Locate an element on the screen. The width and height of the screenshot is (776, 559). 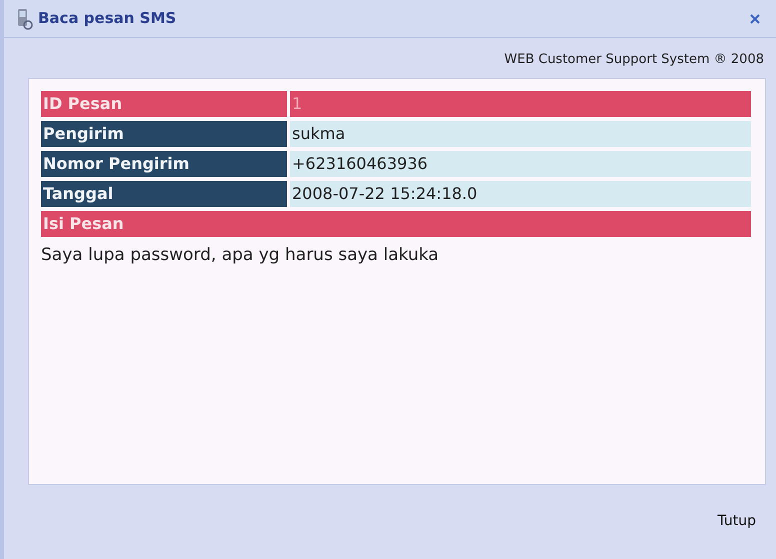
close-button: Tutup is located at coordinates (736, 521).